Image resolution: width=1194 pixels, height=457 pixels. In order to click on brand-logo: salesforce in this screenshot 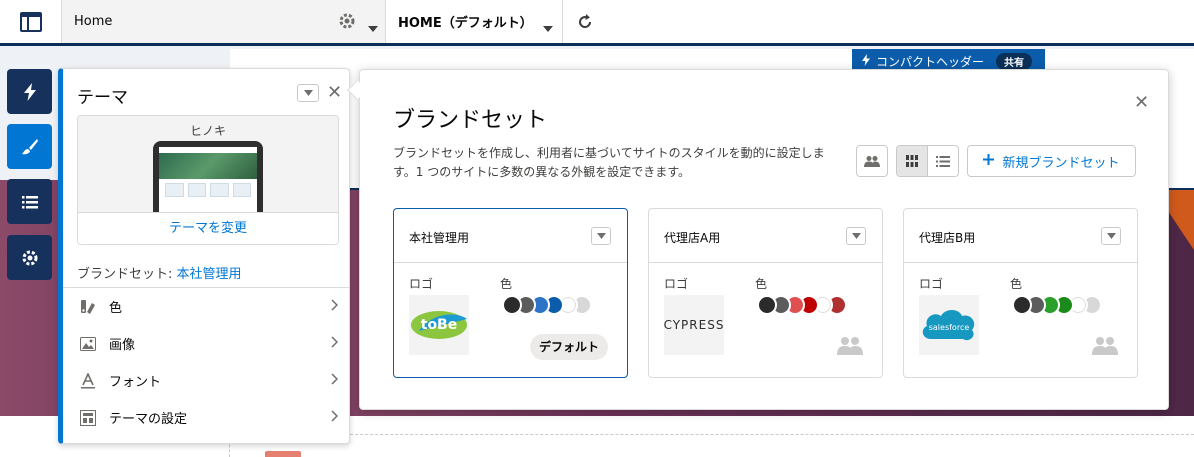, I will do `click(949, 325)`.